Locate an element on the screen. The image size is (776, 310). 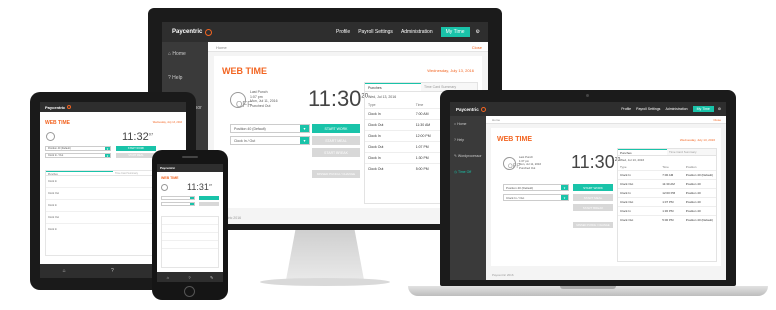
phone-home-button is located at coordinates (189, 291).